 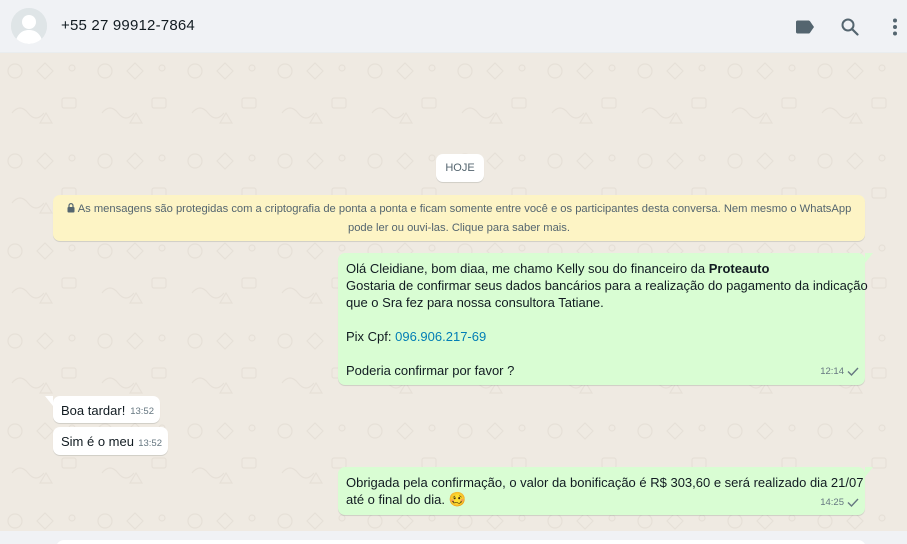 What do you see at coordinates (93, 410) in the screenshot?
I see `message-text: Boa tardar!` at bounding box center [93, 410].